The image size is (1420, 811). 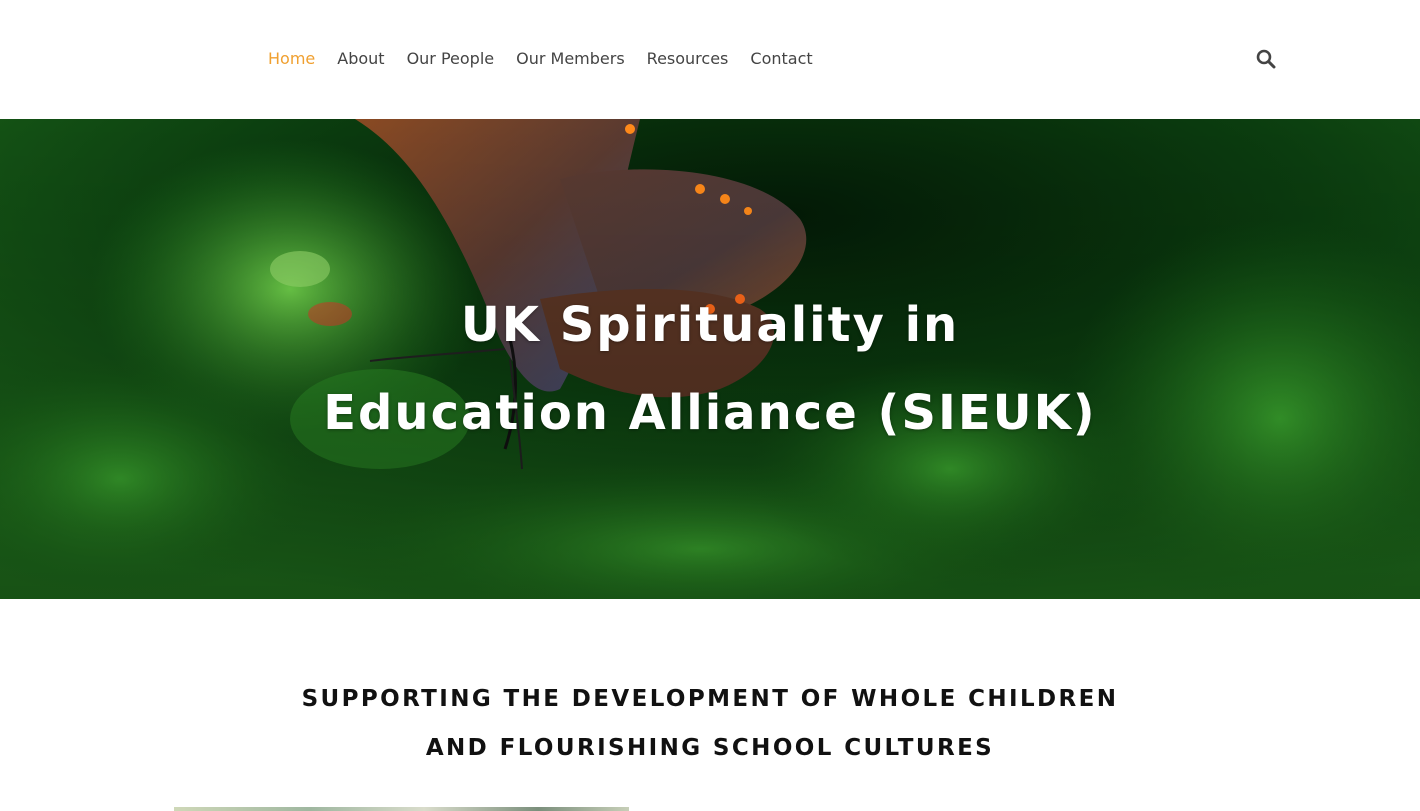 I want to click on search-button, so click(x=1266, y=59).